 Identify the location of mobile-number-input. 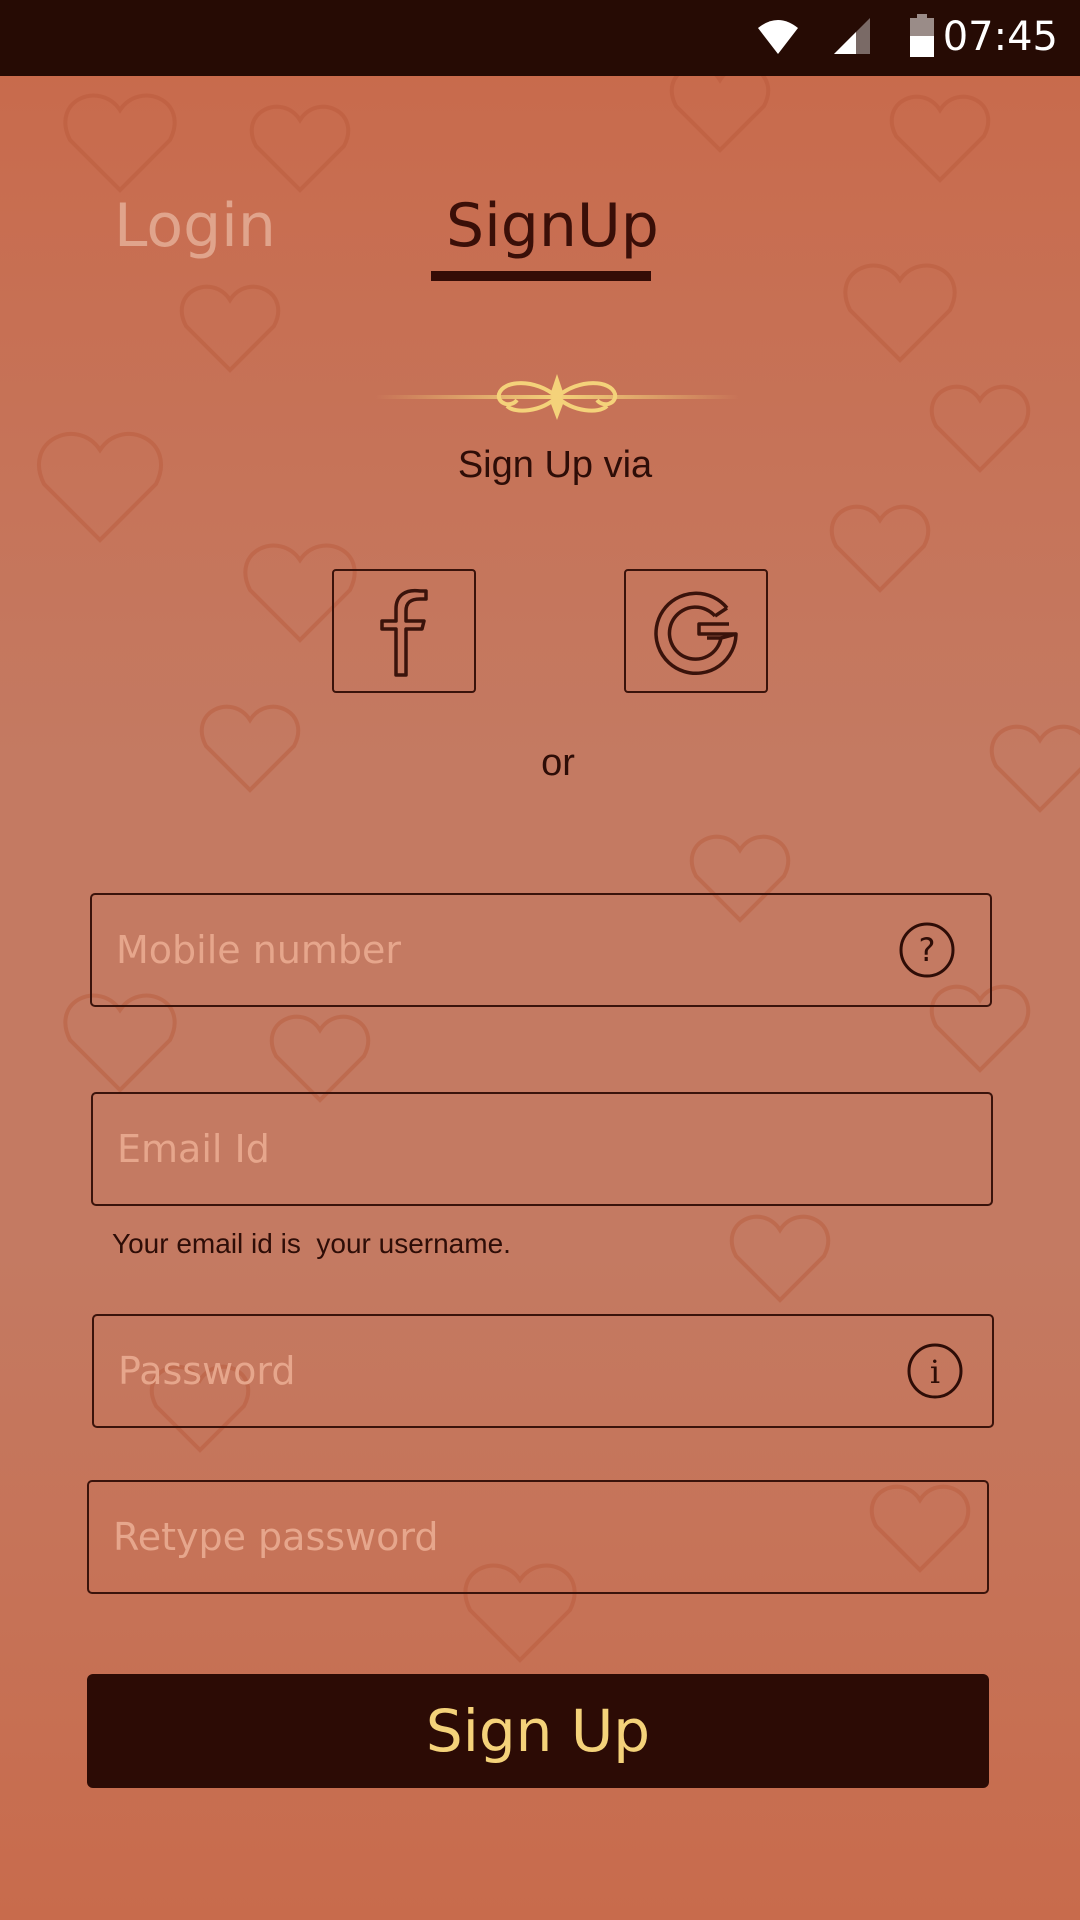
(541, 950).